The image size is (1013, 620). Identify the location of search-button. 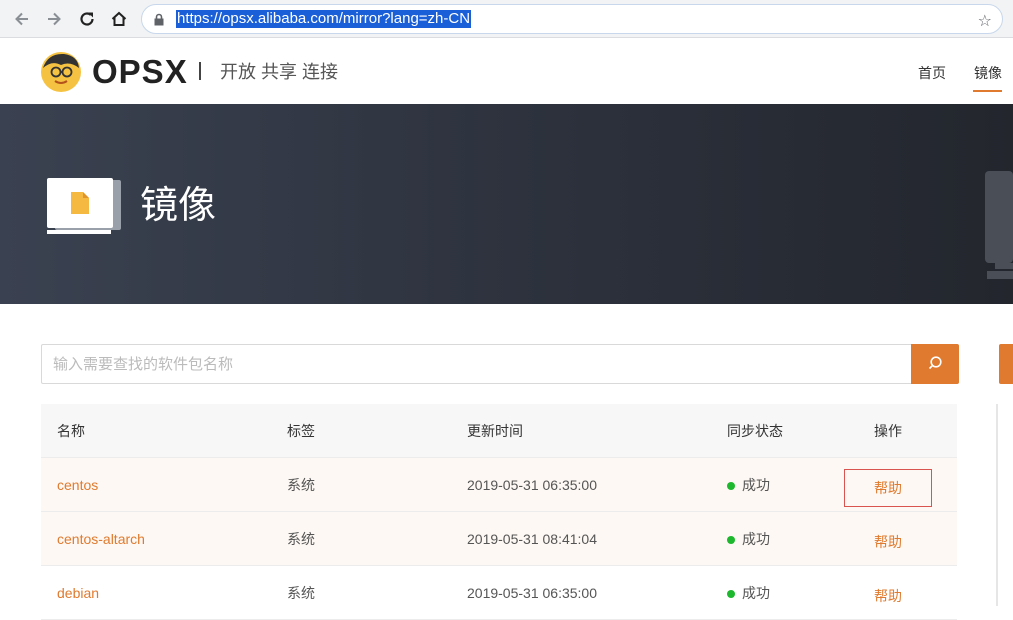
(935, 364).